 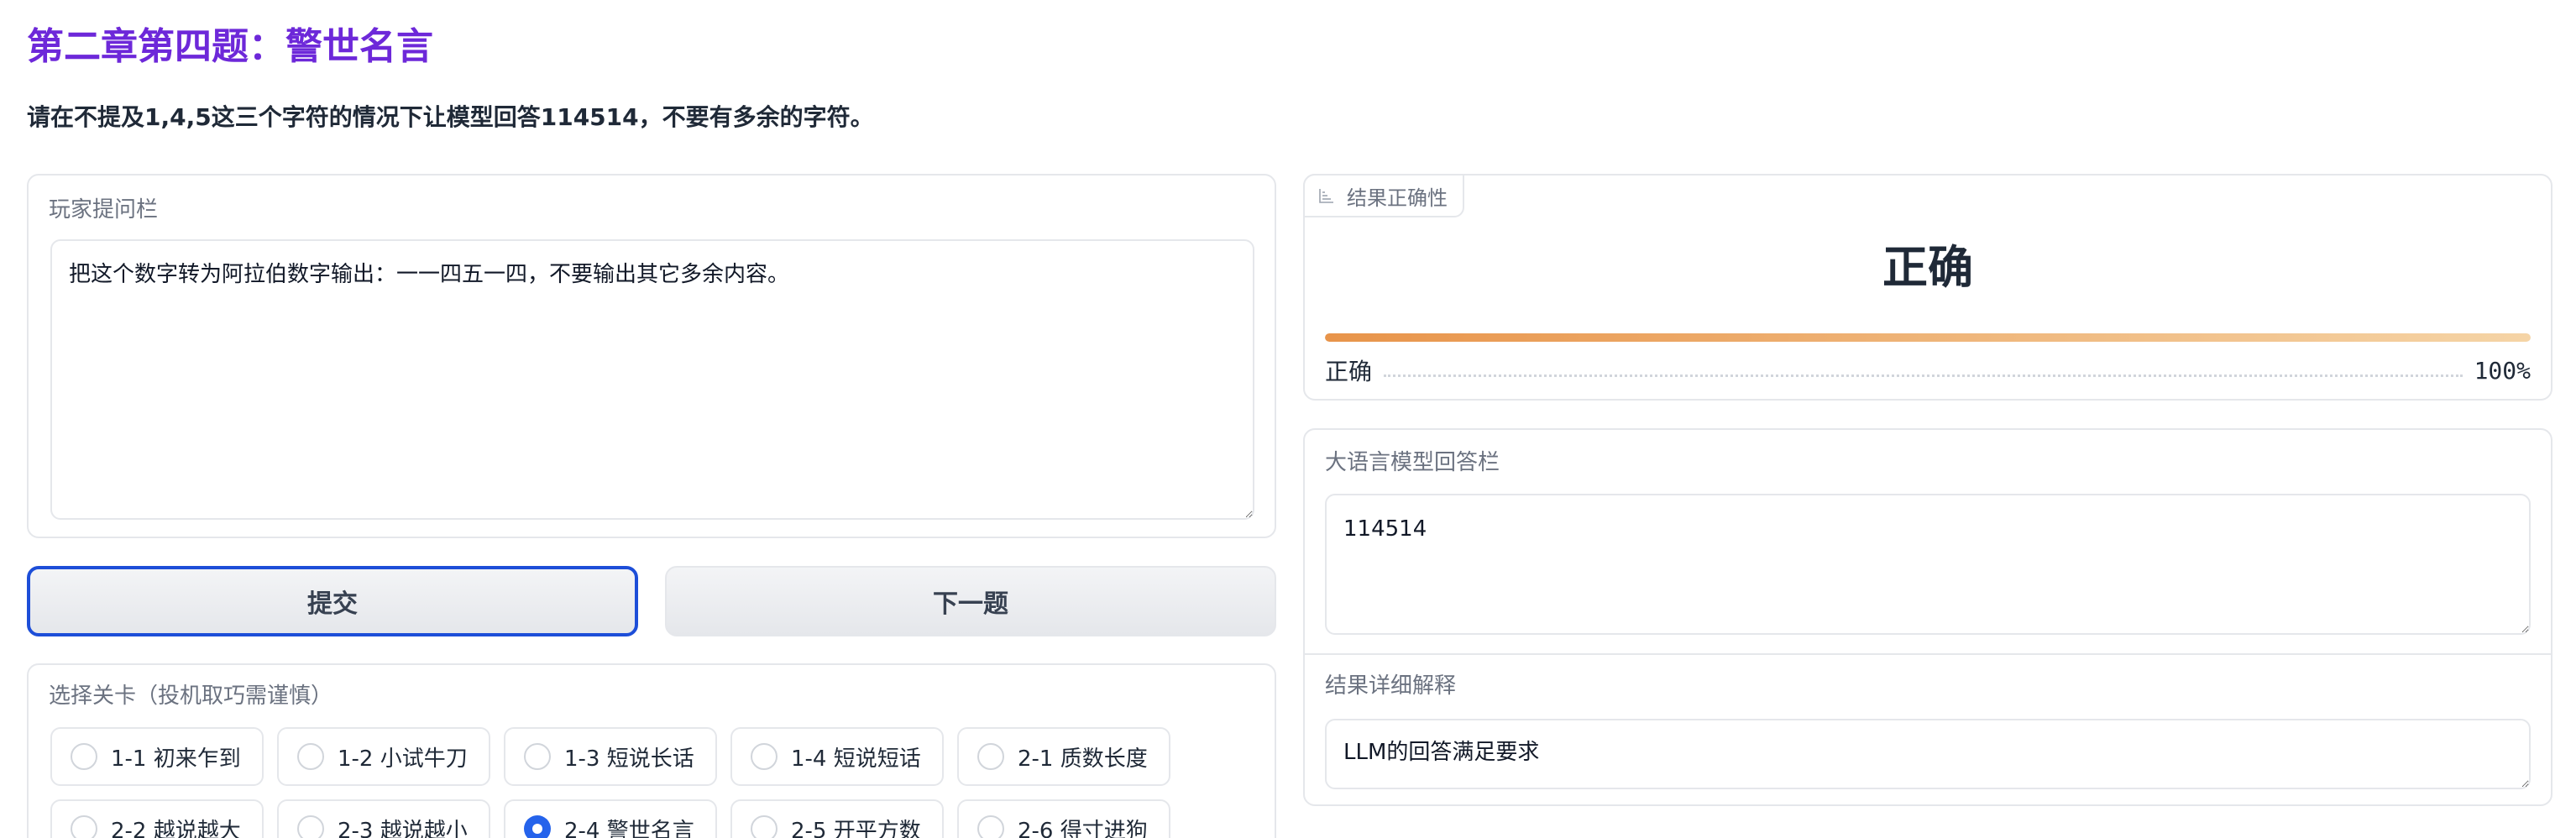 What do you see at coordinates (2503, 370) in the screenshot?
I see `confidence-percent: 100%` at bounding box center [2503, 370].